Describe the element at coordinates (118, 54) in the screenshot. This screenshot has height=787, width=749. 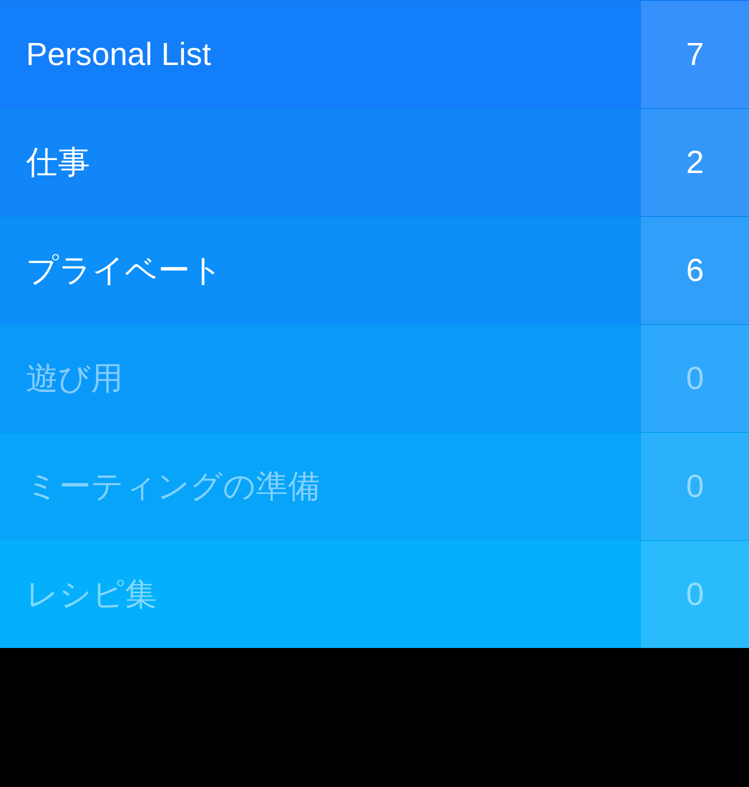
I see `list-name: Personal List` at that location.